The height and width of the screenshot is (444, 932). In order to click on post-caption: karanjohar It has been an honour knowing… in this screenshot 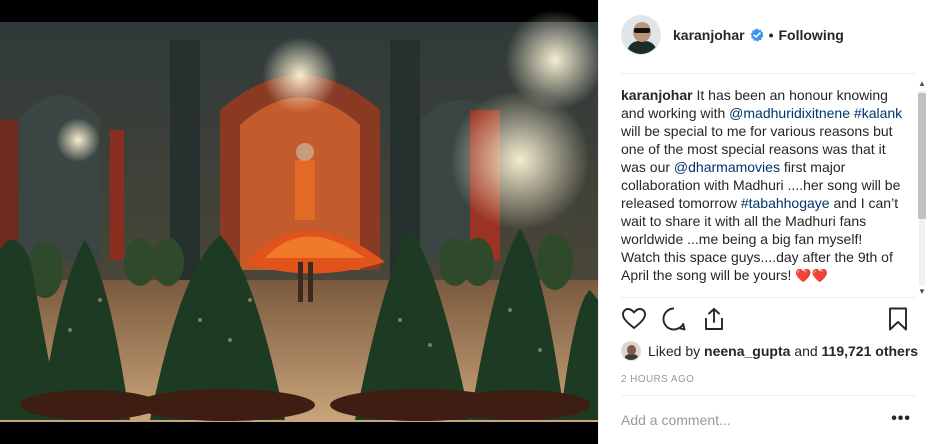, I will do `click(763, 185)`.